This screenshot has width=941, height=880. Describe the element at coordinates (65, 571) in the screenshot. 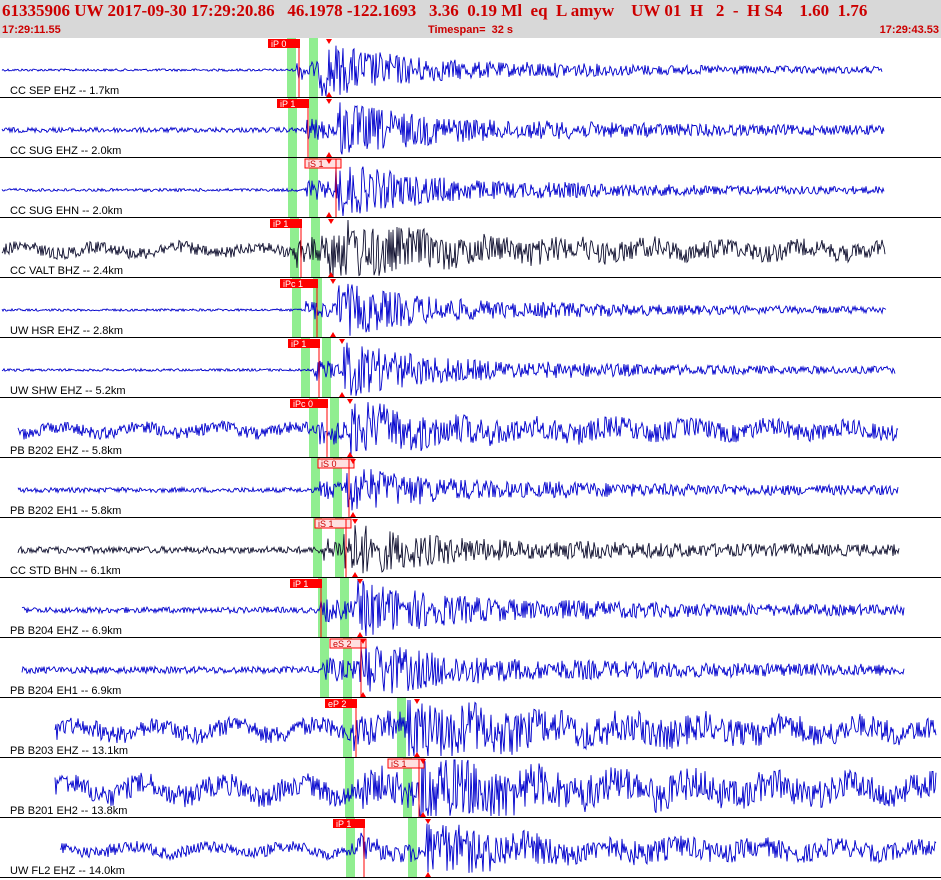

I see `channel-label: CC STD BHN -- 6.1km` at that location.